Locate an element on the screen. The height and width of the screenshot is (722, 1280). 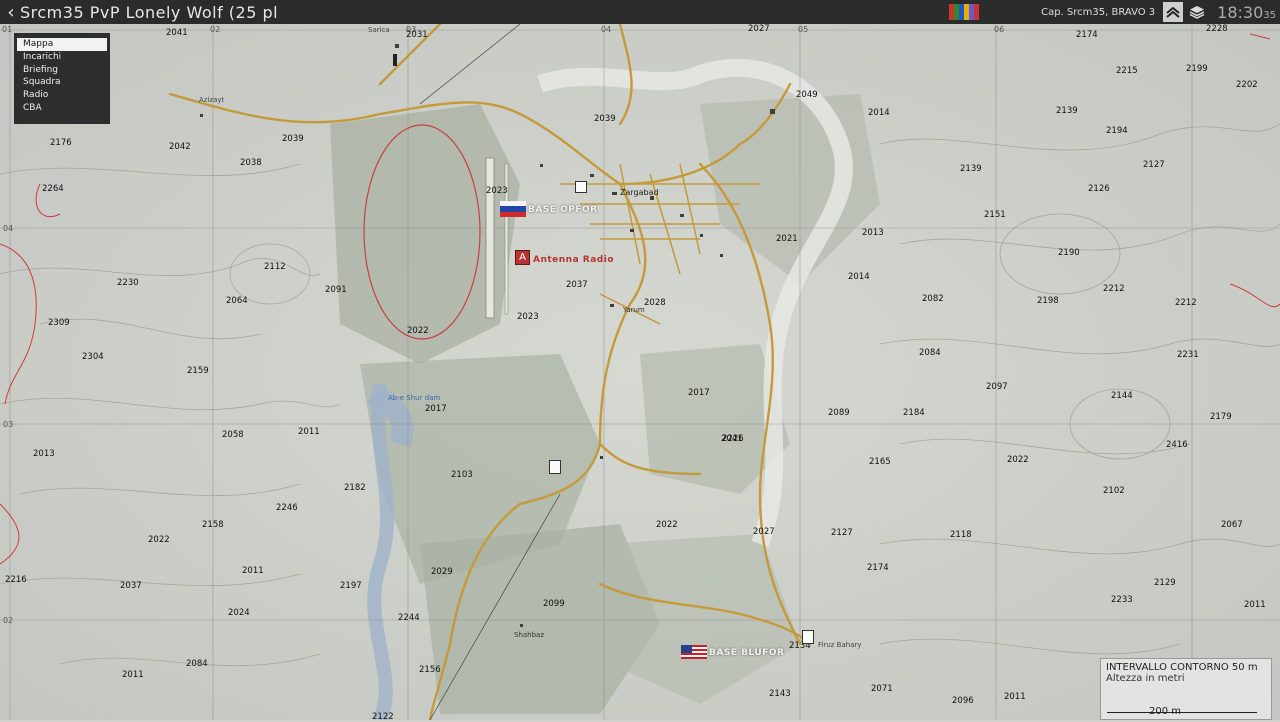
grid-label-top: 02 is located at coordinates (215, 29).